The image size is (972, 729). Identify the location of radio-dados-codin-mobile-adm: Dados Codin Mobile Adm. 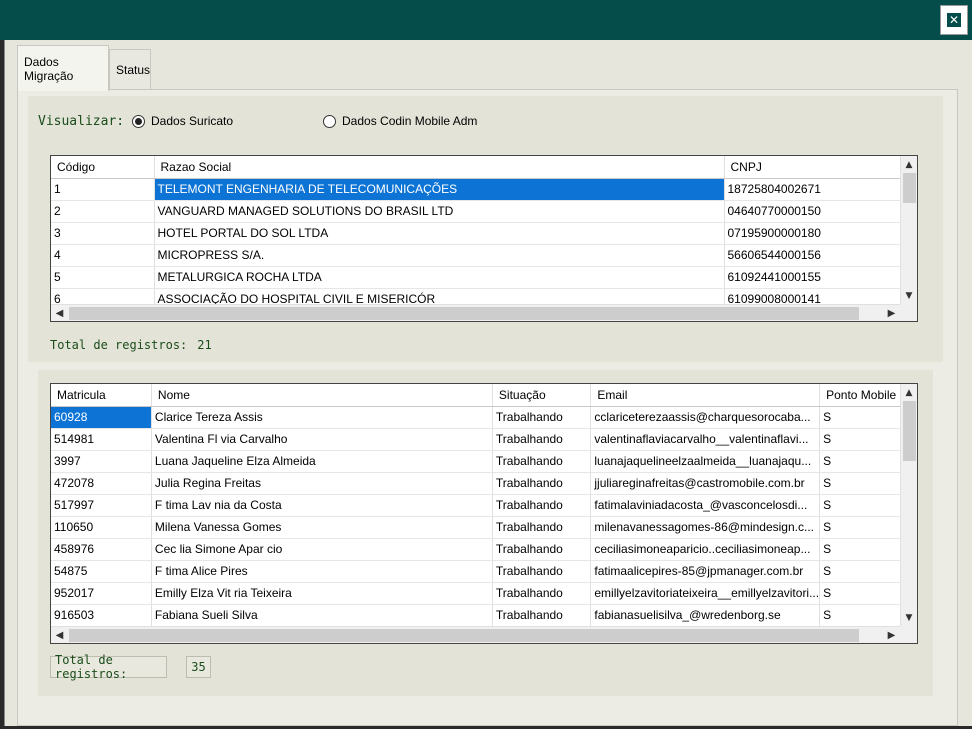
(400, 121).